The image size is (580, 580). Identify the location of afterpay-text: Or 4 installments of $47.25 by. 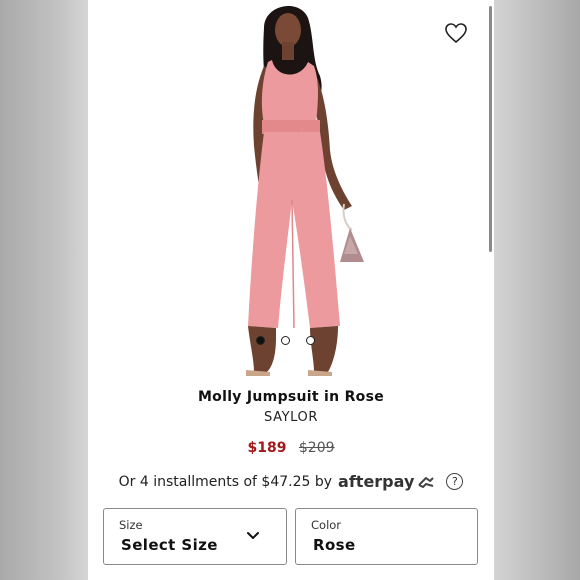
(225, 481).